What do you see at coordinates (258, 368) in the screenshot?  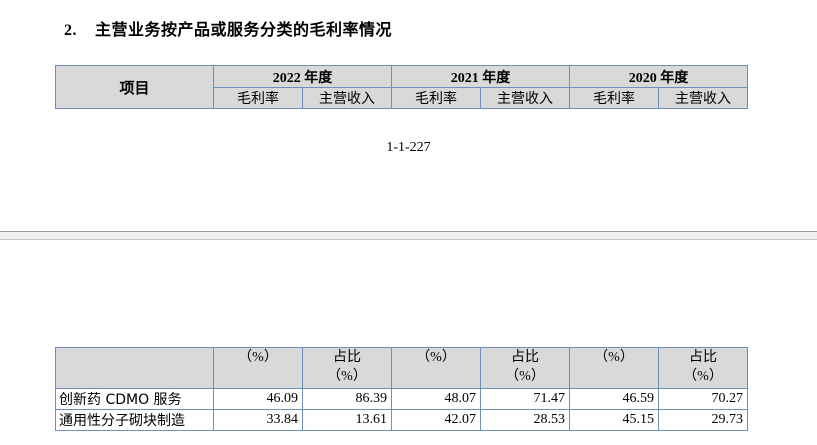 I see `header-gross-pct-2022: （%）` at bounding box center [258, 368].